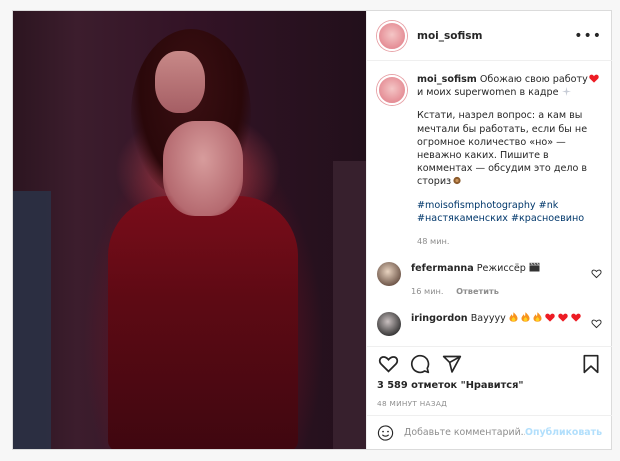  What do you see at coordinates (457, 181) in the screenshot?
I see `snail-emoji-icon` at bounding box center [457, 181].